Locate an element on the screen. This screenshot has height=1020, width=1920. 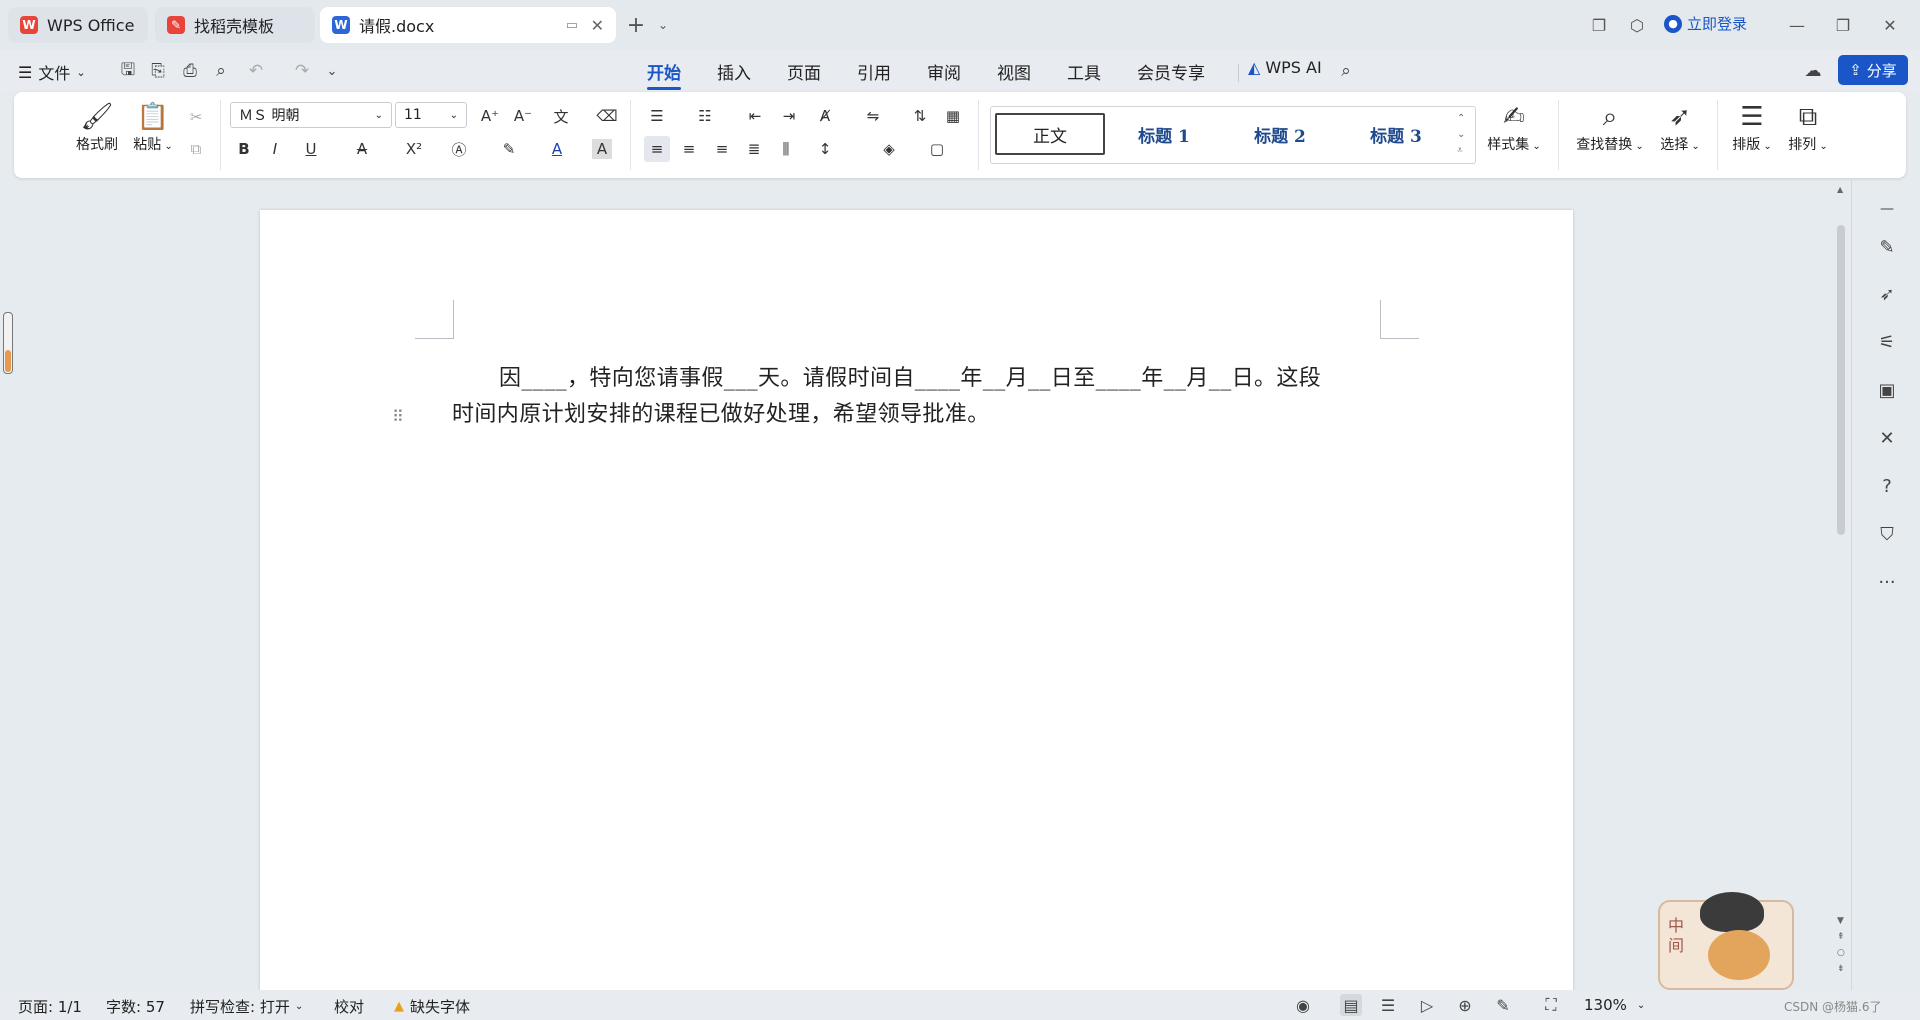
strikethrough-icon: A is located at coordinates (362, 149).